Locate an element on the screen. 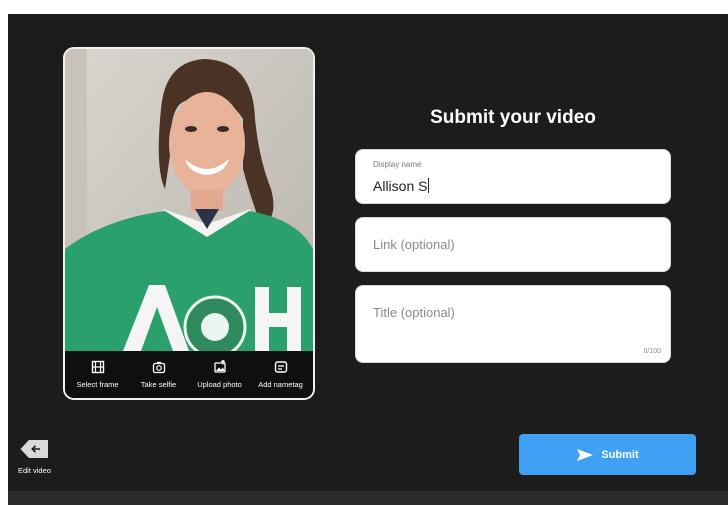  select-frame-button: Select frame is located at coordinates (98, 374).